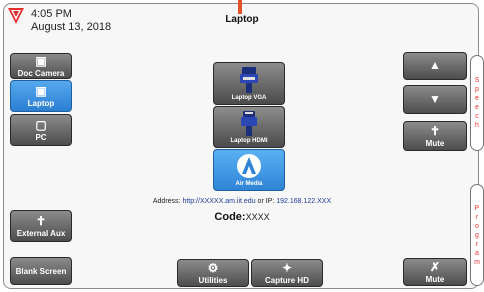 The height and width of the screenshot is (292, 484). What do you see at coordinates (242, 19) in the screenshot?
I see `page-title: Laptop` at bounding box center [242, 19].